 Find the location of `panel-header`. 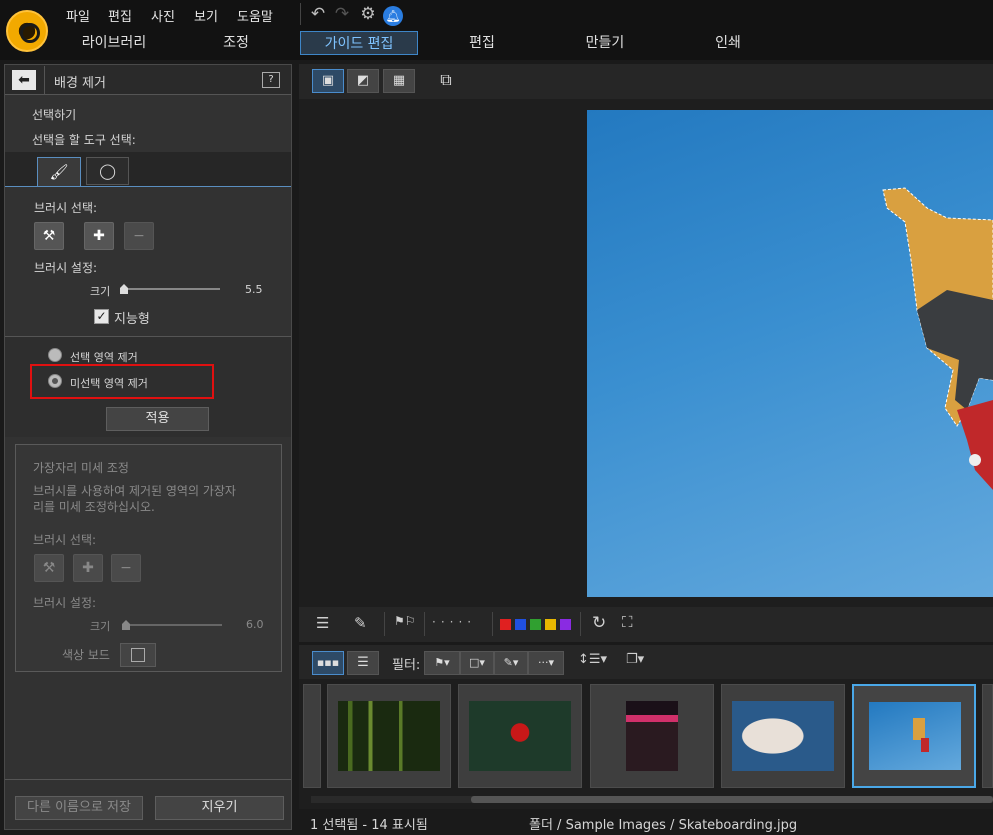

panel-header is located at coordinates (148, 80).